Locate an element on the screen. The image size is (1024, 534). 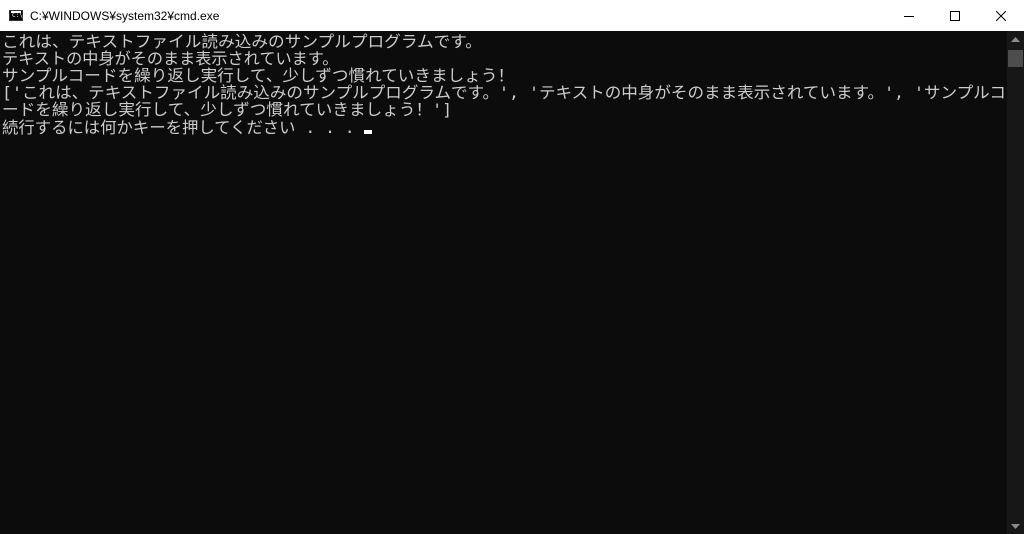
console-prompt-text: 続行するには何かキーを押してください . . . is located at coordinates (183, 127).